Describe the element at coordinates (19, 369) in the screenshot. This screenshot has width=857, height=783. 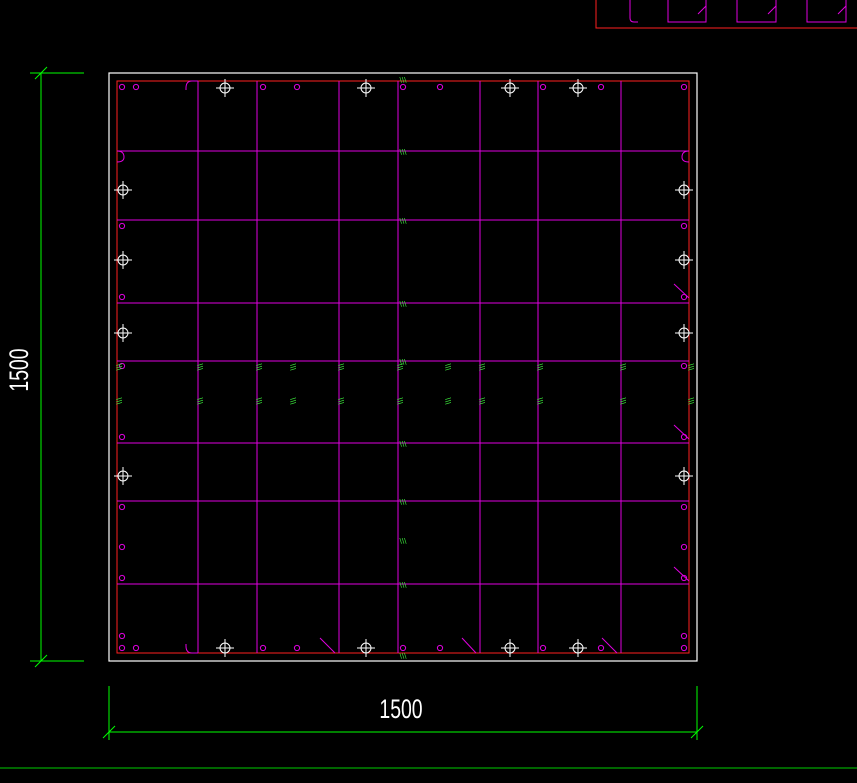
I see `dimension-vertical-text: 1500` at that location.